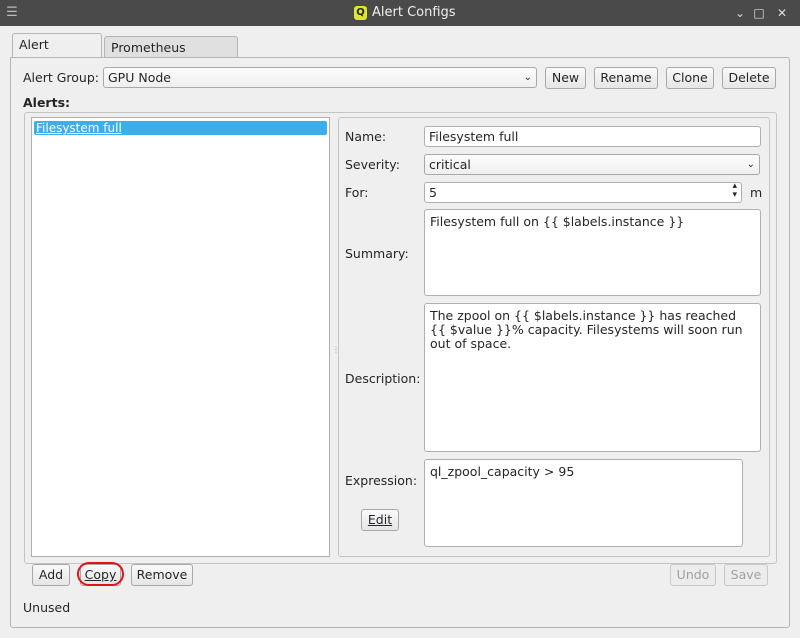 The width and height of the screenshot is (800, 638). What do you see at coordinates (450, 164) in the screenshot?
I see `severity-value: critical` at bounding box center [450, 164].